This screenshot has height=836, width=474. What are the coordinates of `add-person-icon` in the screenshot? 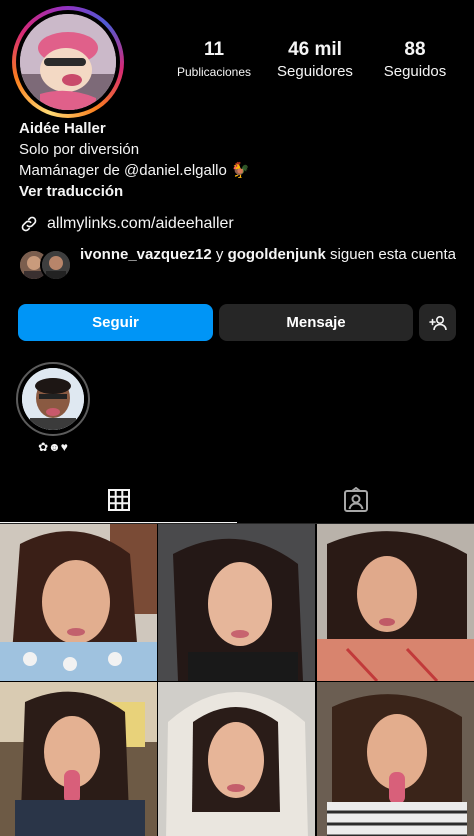 It's located at (437, 322).